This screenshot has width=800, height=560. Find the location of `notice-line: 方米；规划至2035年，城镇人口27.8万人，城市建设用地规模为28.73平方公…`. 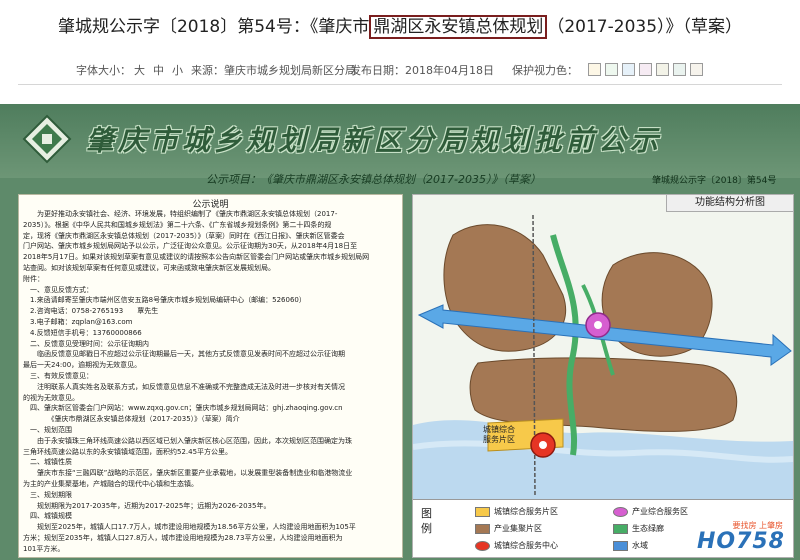

notice-line: 方米；规划至2035年，城镇人口27.8万人，城市建设用地规模为28.73平方公… is located at coordinates (183, 537).